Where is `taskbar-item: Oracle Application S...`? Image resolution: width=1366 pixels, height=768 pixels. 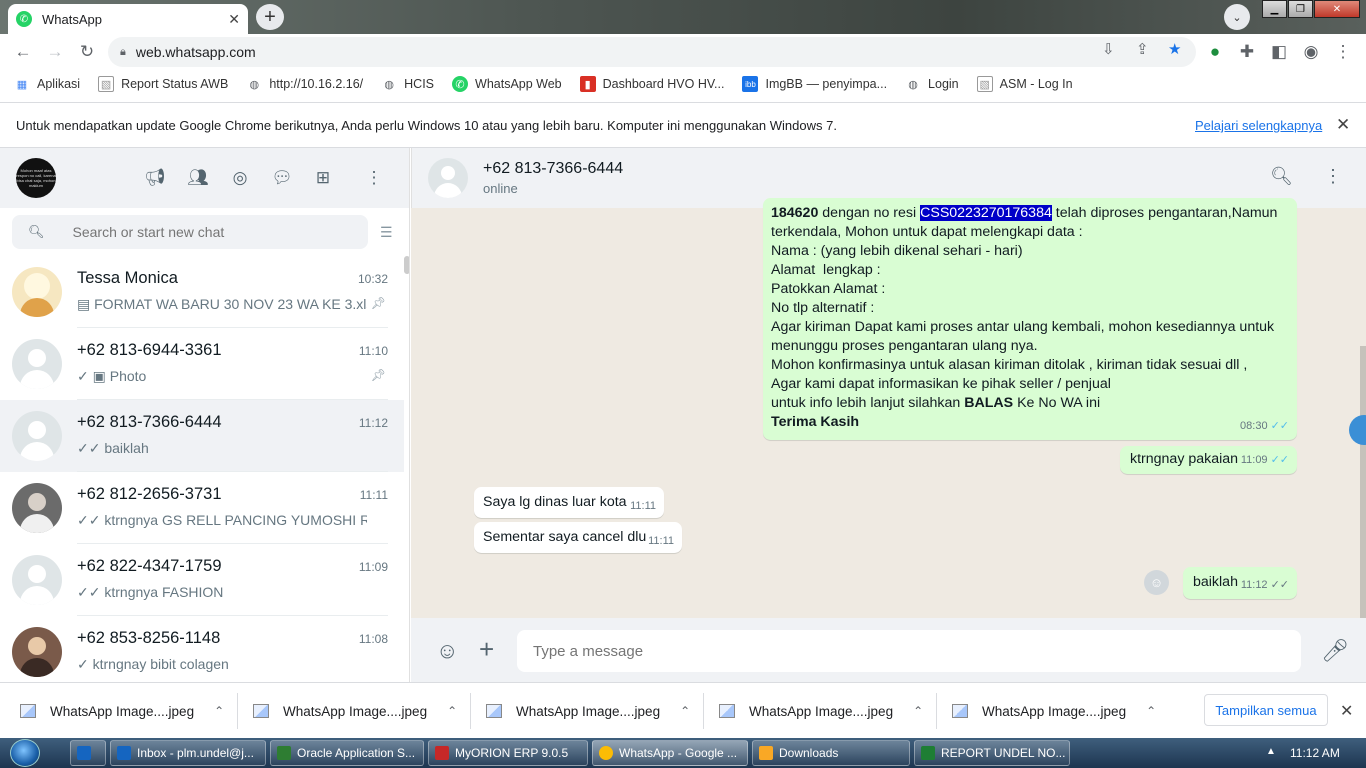
taskbar-item: Oracle Application S... is located at coordinates (347, 753).